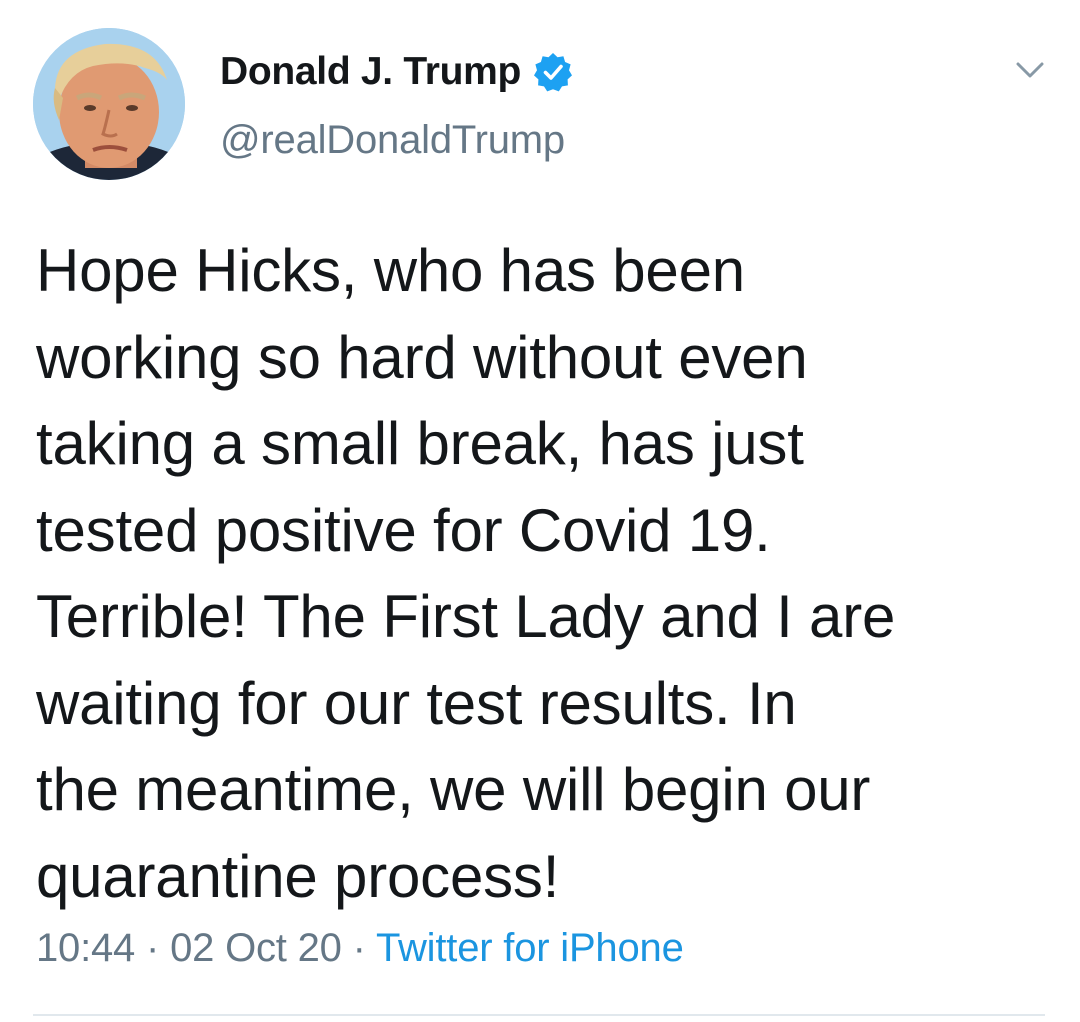 The width and height of the screenshot is (1080, 1022). What do you see at coordinates (370, 72) in the screenshot?
I see `display-name: Donald J. Trump` at bounding box center [370, 72].